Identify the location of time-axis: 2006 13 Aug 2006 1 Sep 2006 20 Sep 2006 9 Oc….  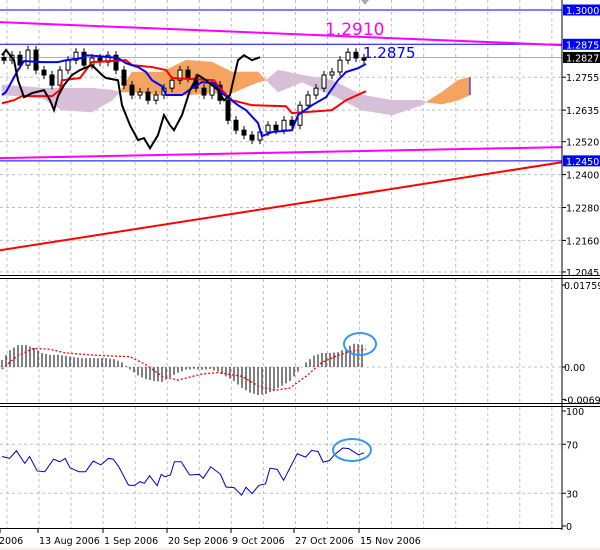
(210, 538).